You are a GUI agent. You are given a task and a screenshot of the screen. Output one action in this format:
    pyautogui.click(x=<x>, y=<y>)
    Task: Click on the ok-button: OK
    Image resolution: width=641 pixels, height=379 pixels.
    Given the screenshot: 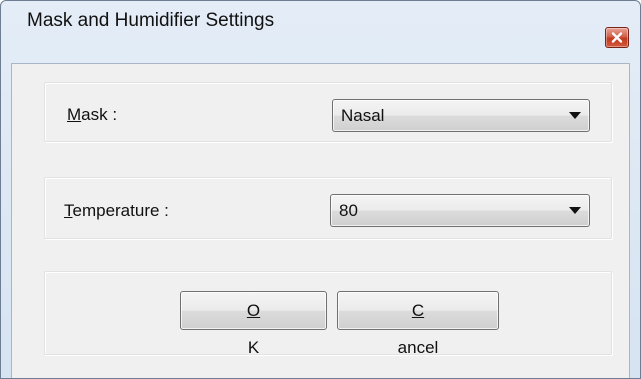 What is the action you would take?
    pyautogui.click(x=253, y=324)
    